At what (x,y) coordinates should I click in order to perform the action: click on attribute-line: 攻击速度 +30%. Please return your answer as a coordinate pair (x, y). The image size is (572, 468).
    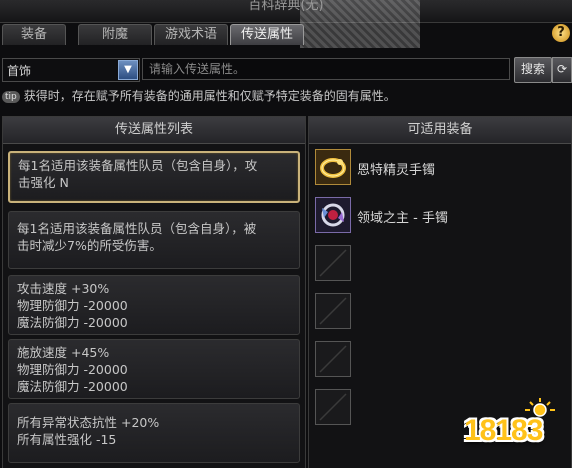
    Looking at the image, I should click on (63, 288).